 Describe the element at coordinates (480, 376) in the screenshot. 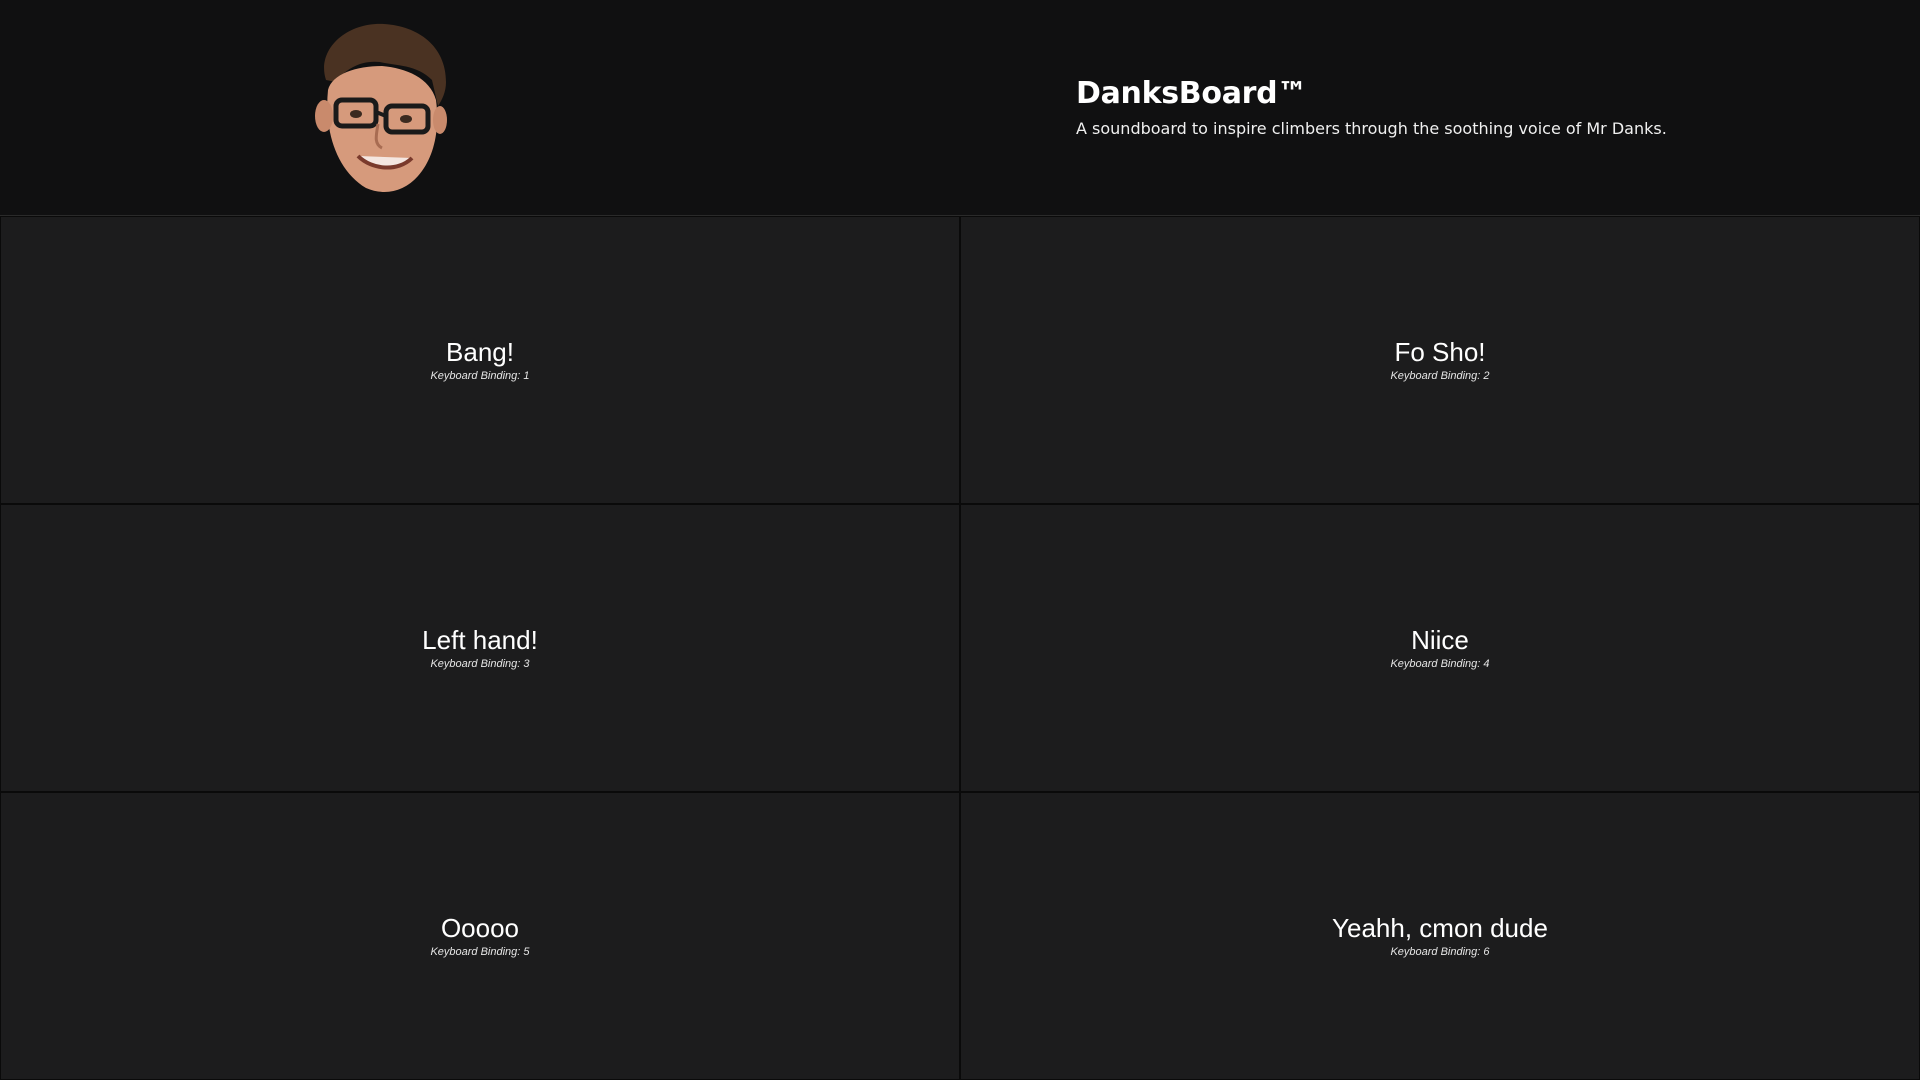

I see `keyboard-binding: Keyboard Binding: 1` at that location.